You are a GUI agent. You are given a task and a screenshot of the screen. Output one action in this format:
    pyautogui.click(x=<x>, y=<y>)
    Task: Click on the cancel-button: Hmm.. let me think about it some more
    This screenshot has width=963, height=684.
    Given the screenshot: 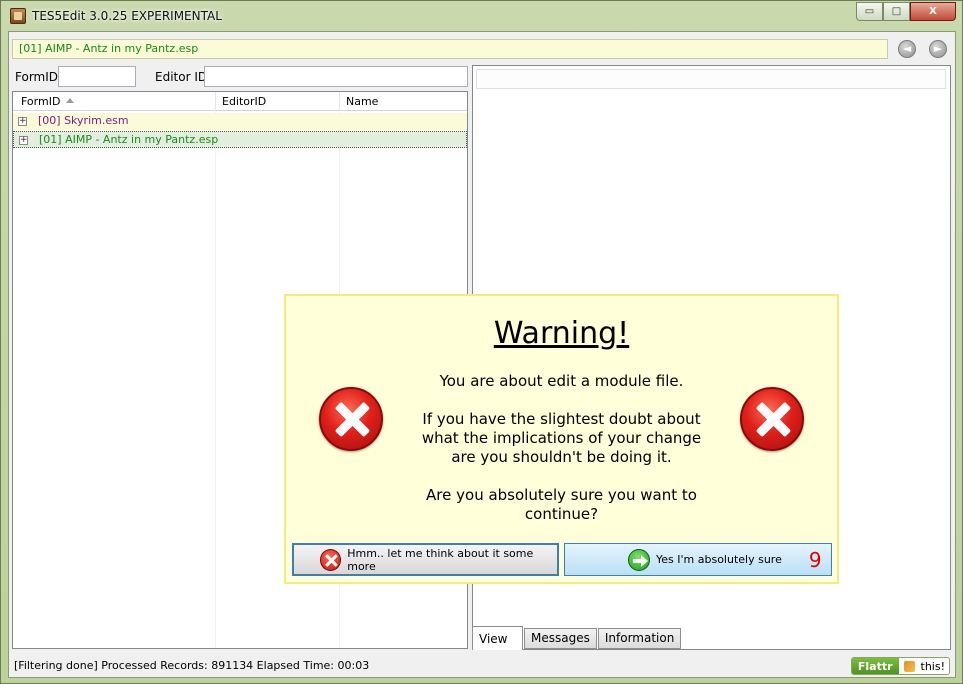 What is the action you would take?
    pyautogui.click(x=425, y=559)
    